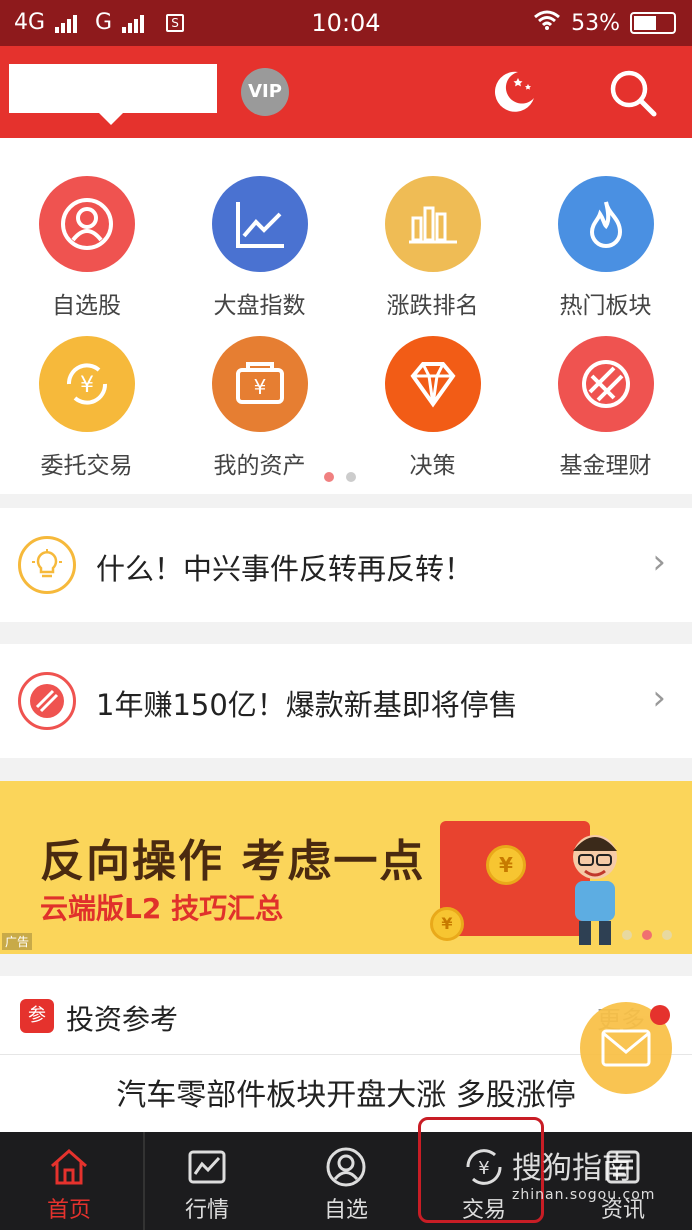 This screenshot has width=692, height=1230. I want to click on grid-item-hot-sectors: 热门板块, so click(605, 256).